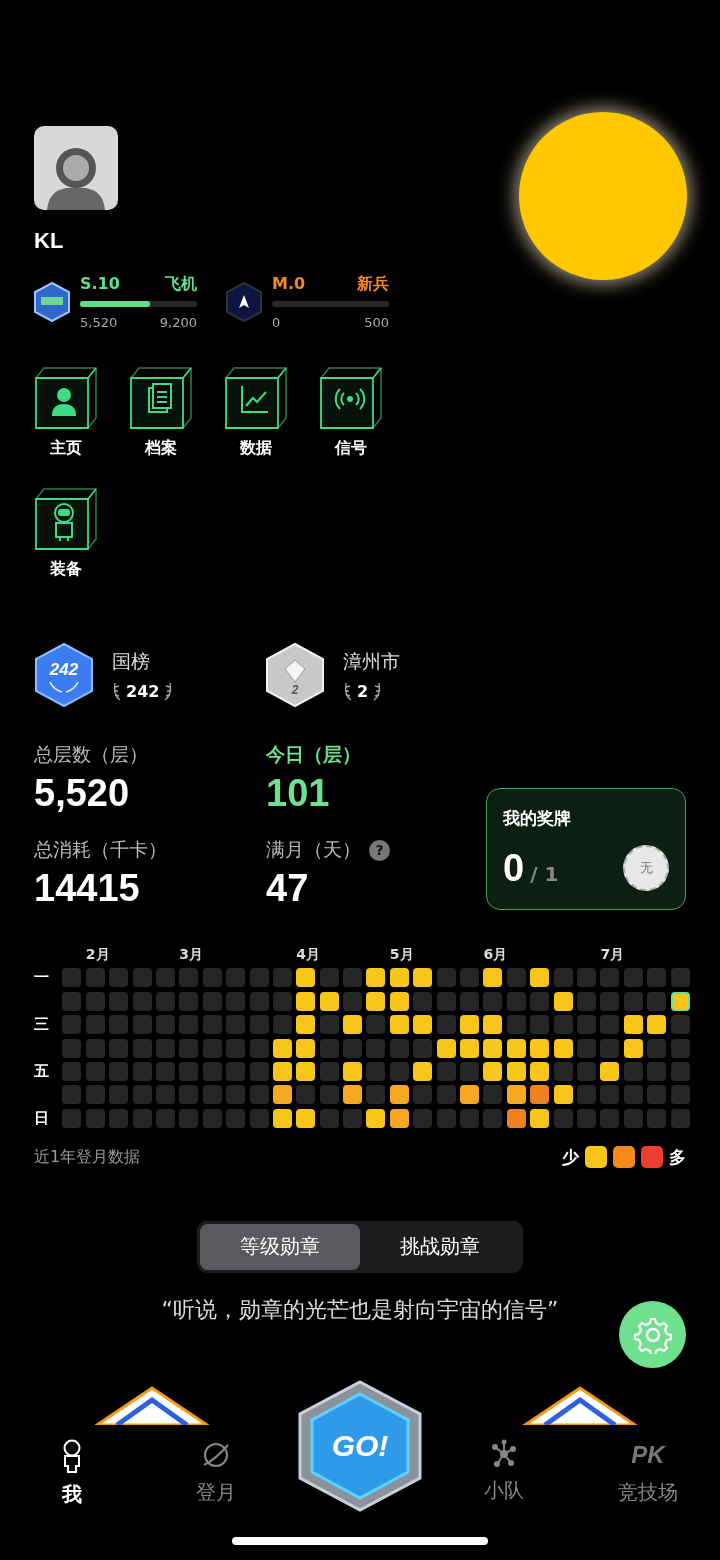 The image size is (720, 1560). I want to click on heatmap-caption: 近1年登月数据, so click(87, 1157).